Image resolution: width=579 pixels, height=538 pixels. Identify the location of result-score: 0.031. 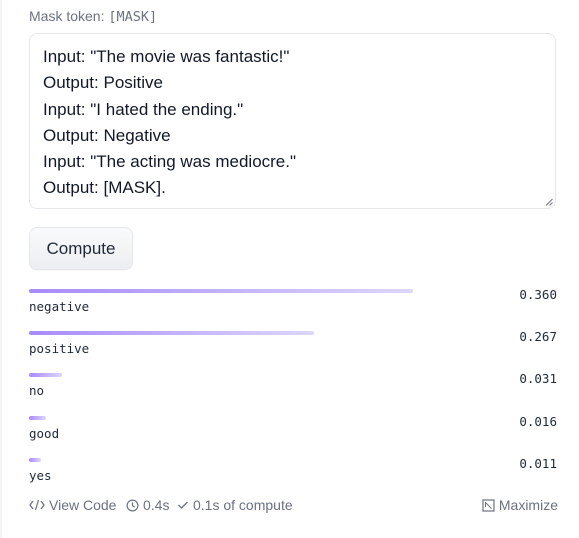
(538, 378).